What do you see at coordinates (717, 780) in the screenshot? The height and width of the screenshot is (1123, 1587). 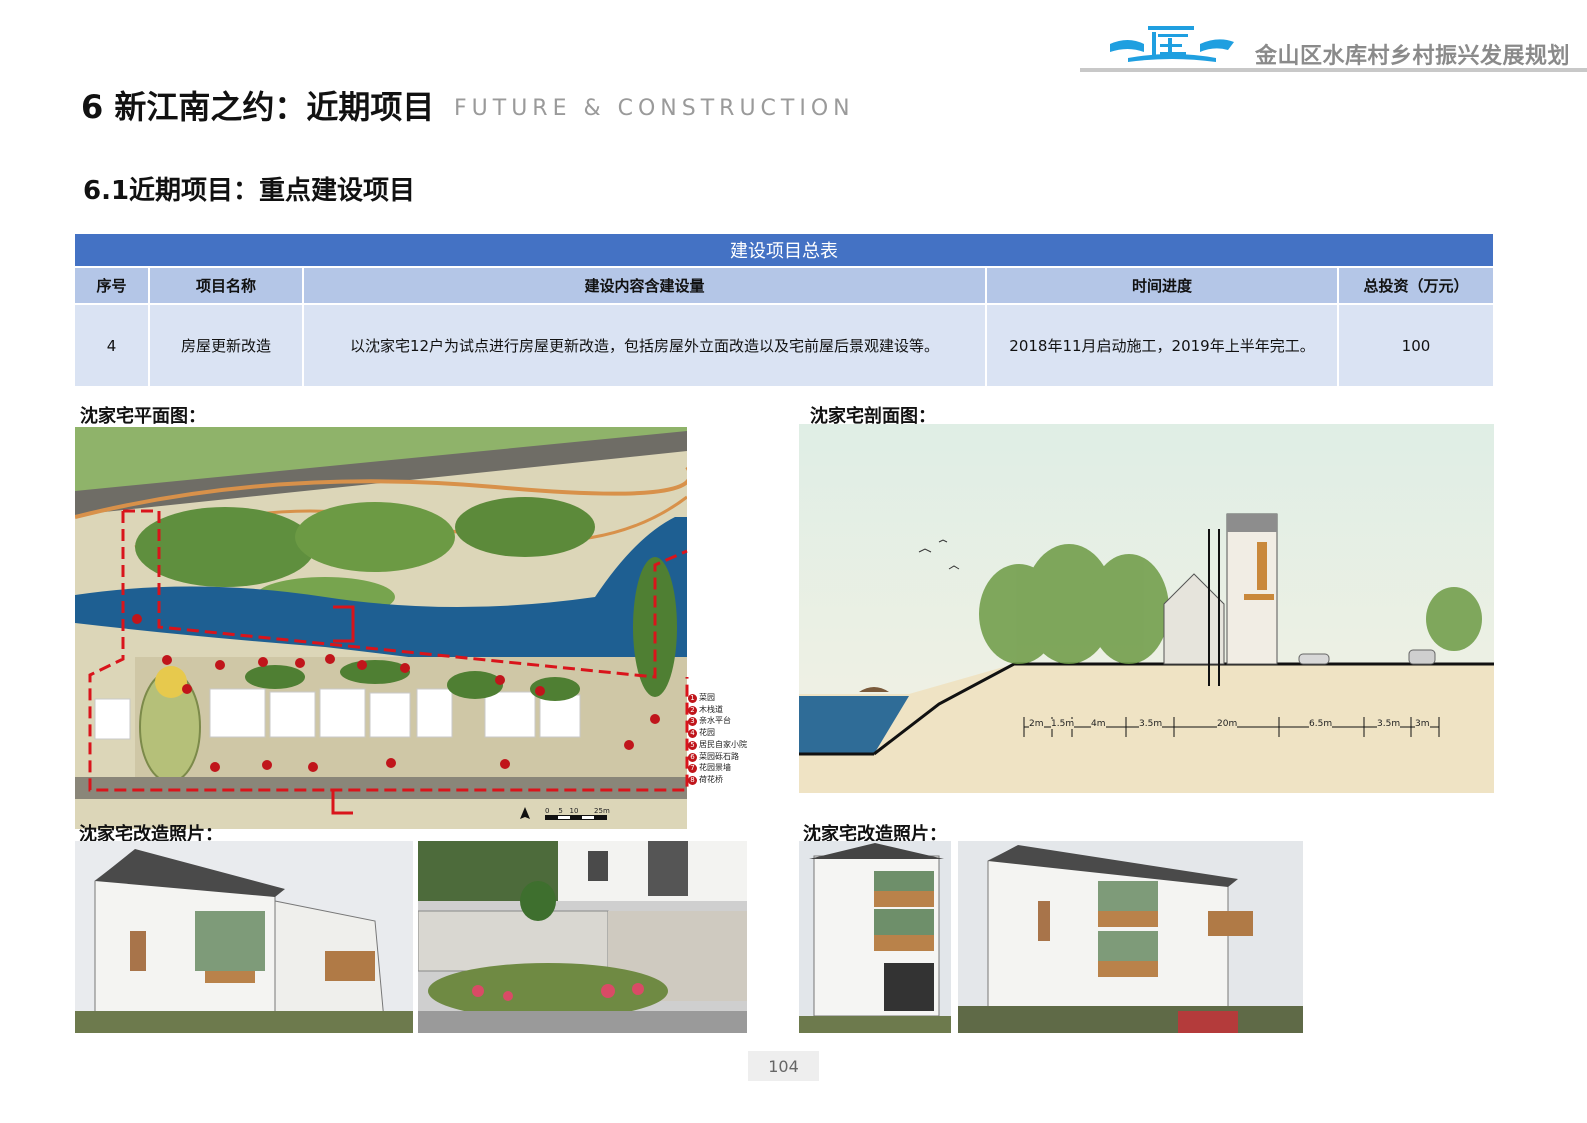 I see `legend-item: 8 荷花桥` at bounding box center [717, 780].